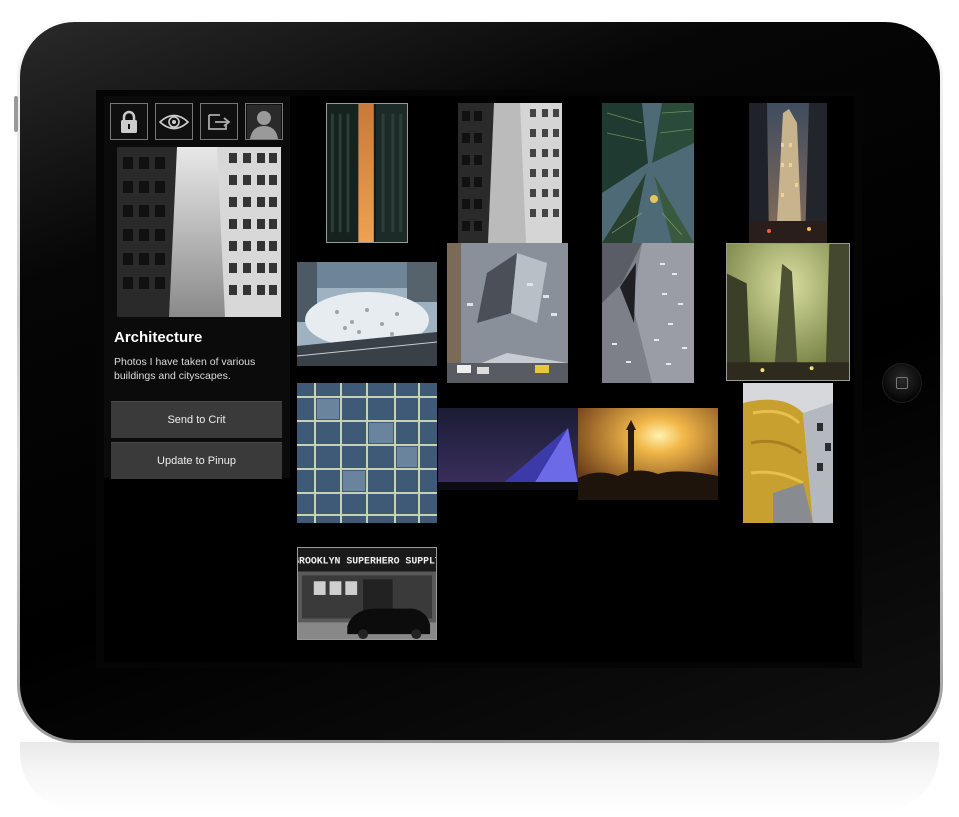  I want to click on photo-skyscraper-dusk, so click(788, 173).